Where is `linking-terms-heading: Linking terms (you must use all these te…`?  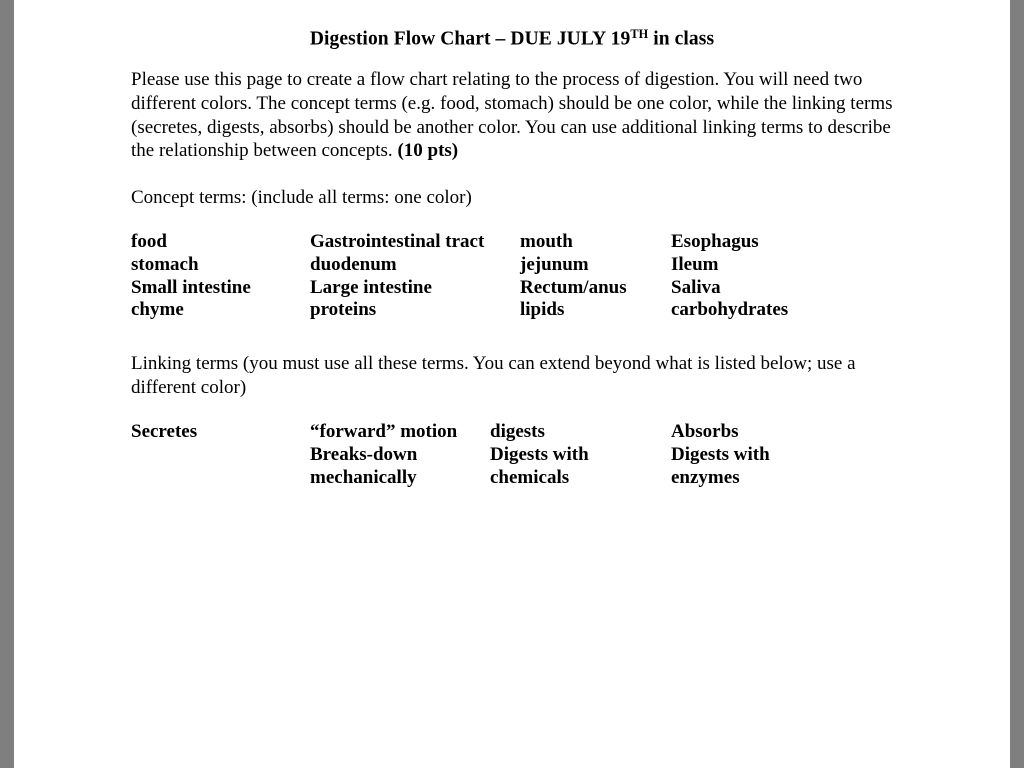
linking-terms-heading: Linking terms (you must use all these te… is located at coordinates (493, 375).